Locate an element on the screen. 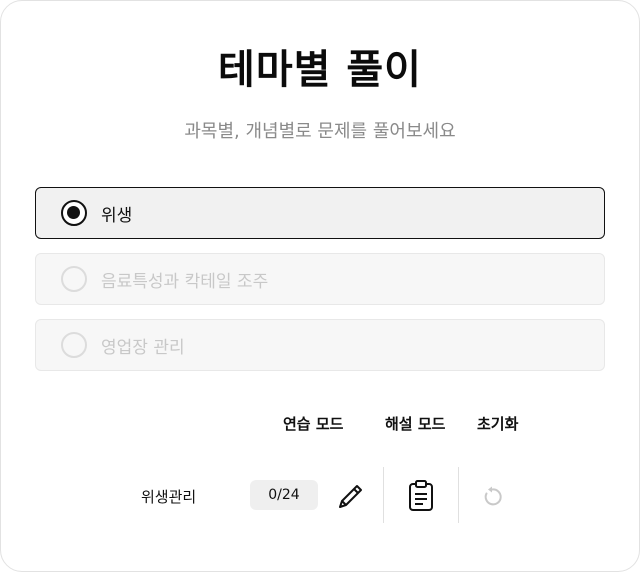  column-header-reset: 초기화 is located at coordinates (498, 424).